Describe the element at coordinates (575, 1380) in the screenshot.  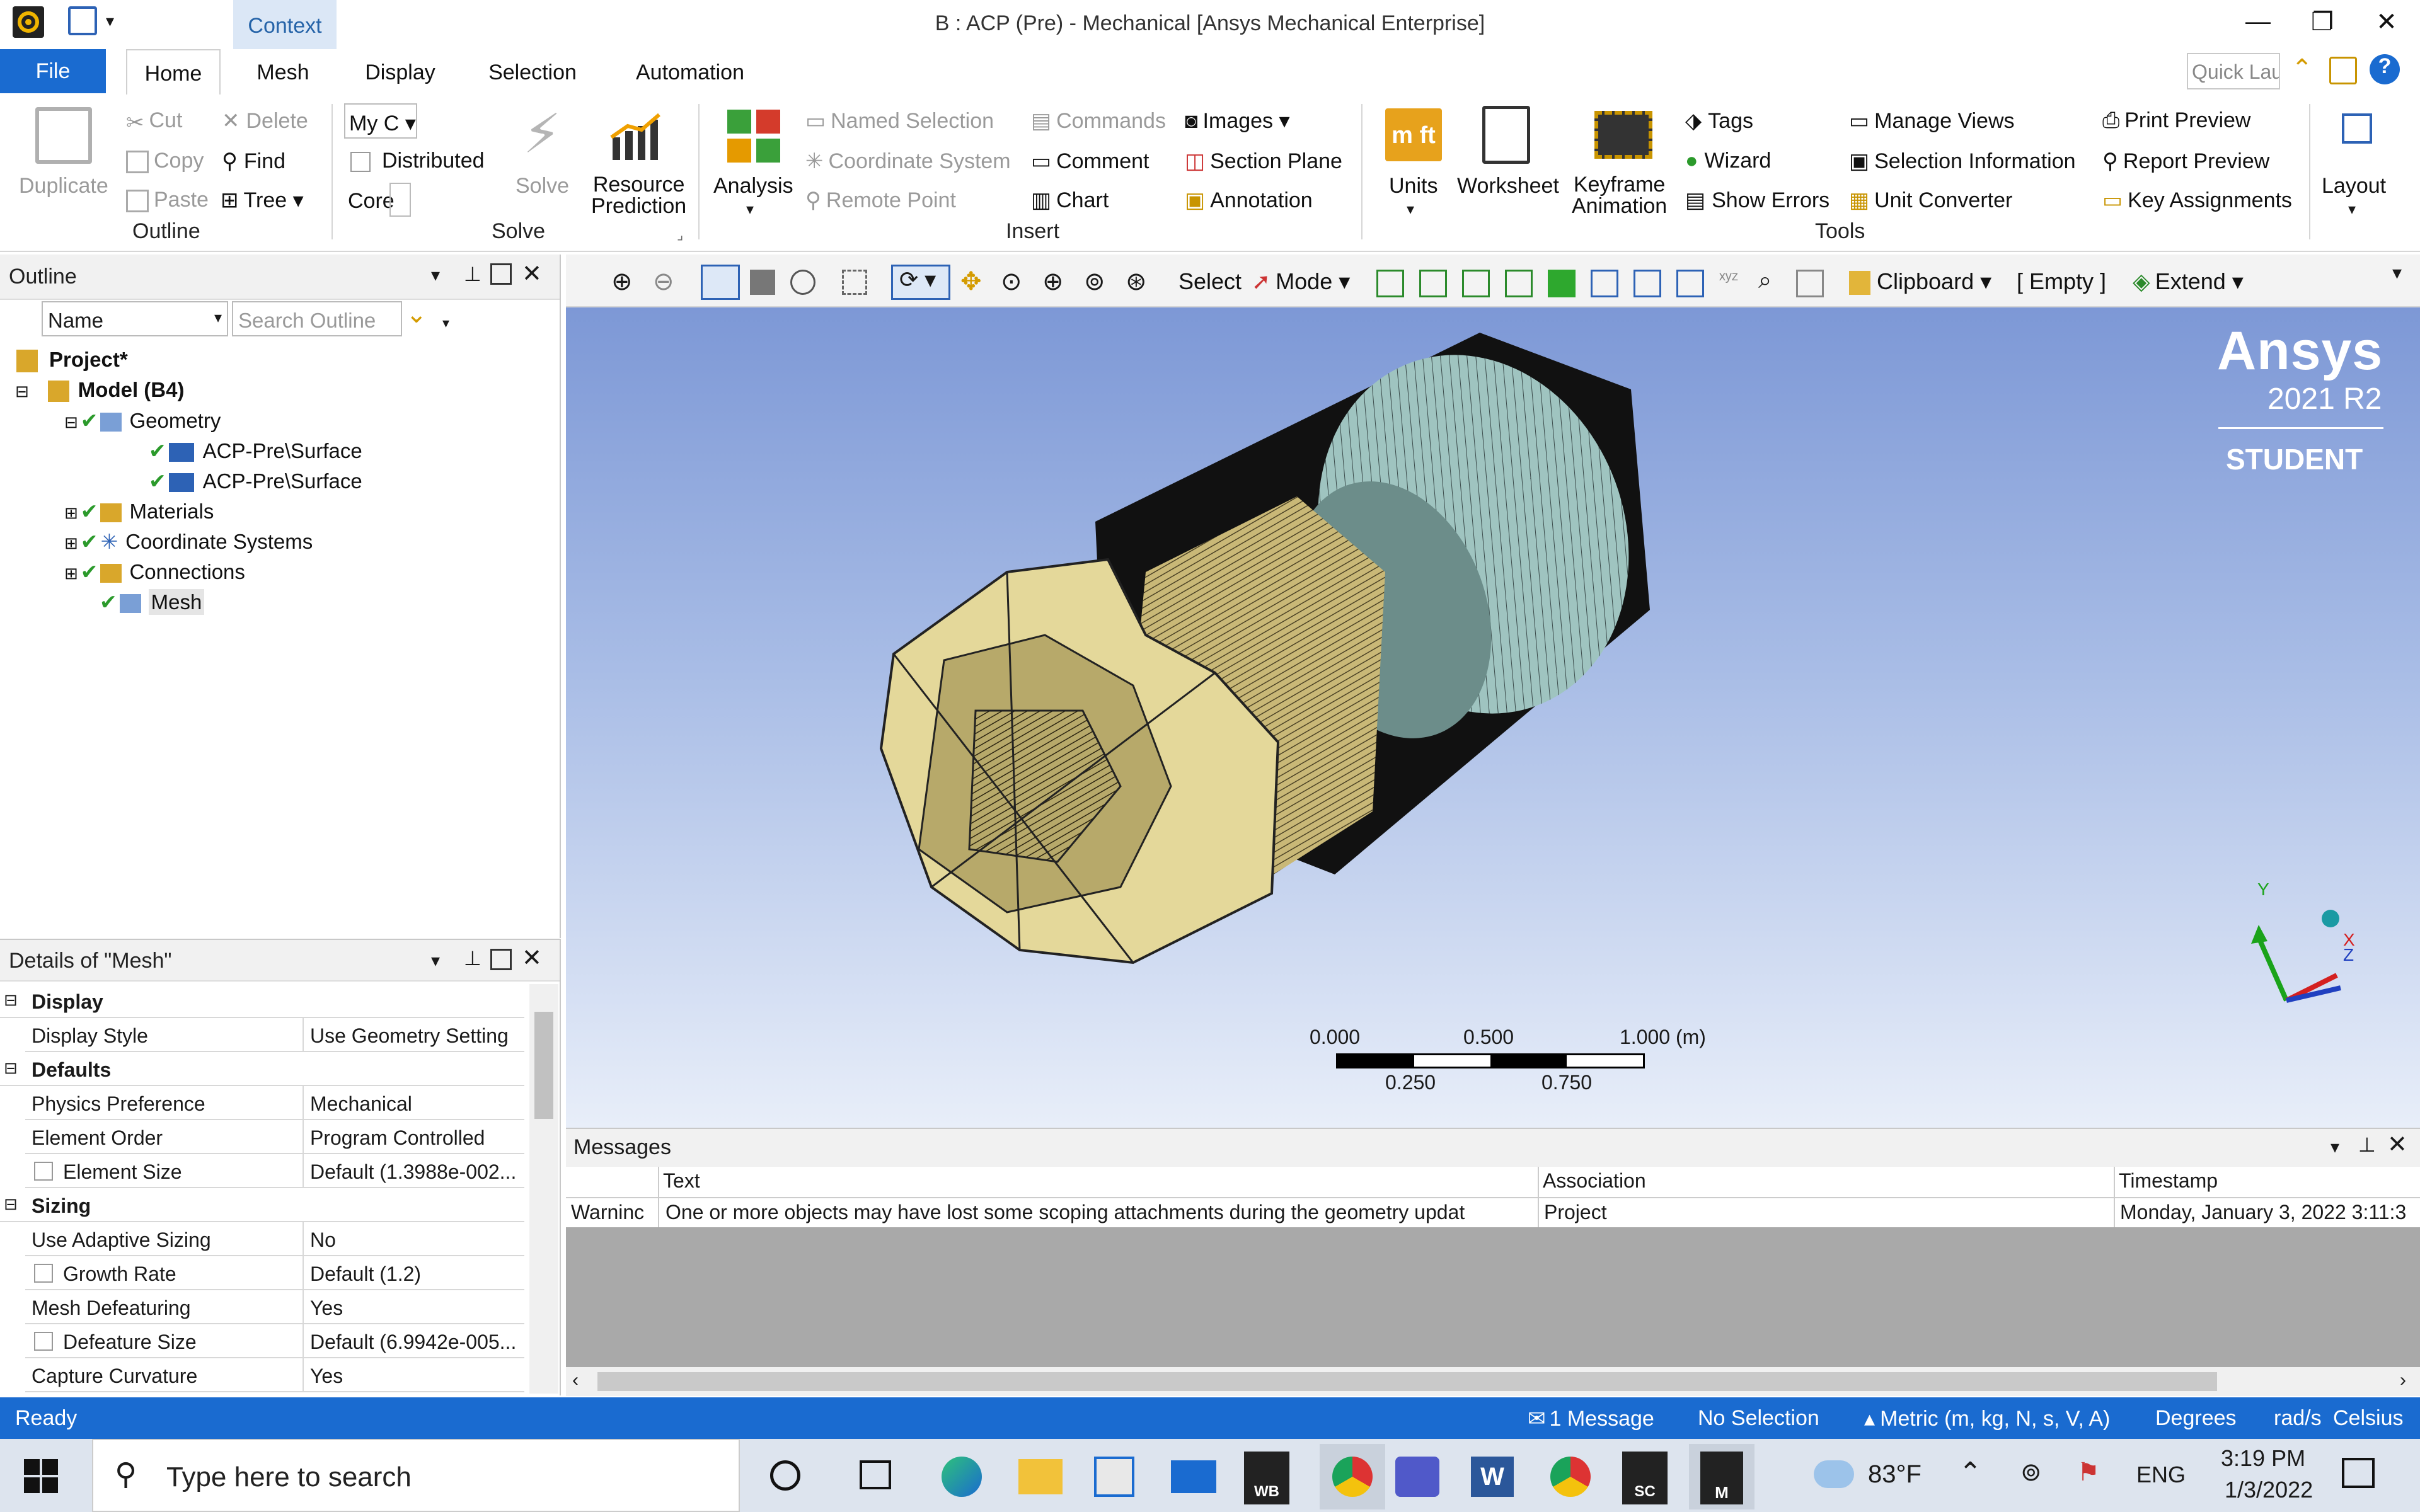
I see `scroll-left-icon: ‹` at that location.